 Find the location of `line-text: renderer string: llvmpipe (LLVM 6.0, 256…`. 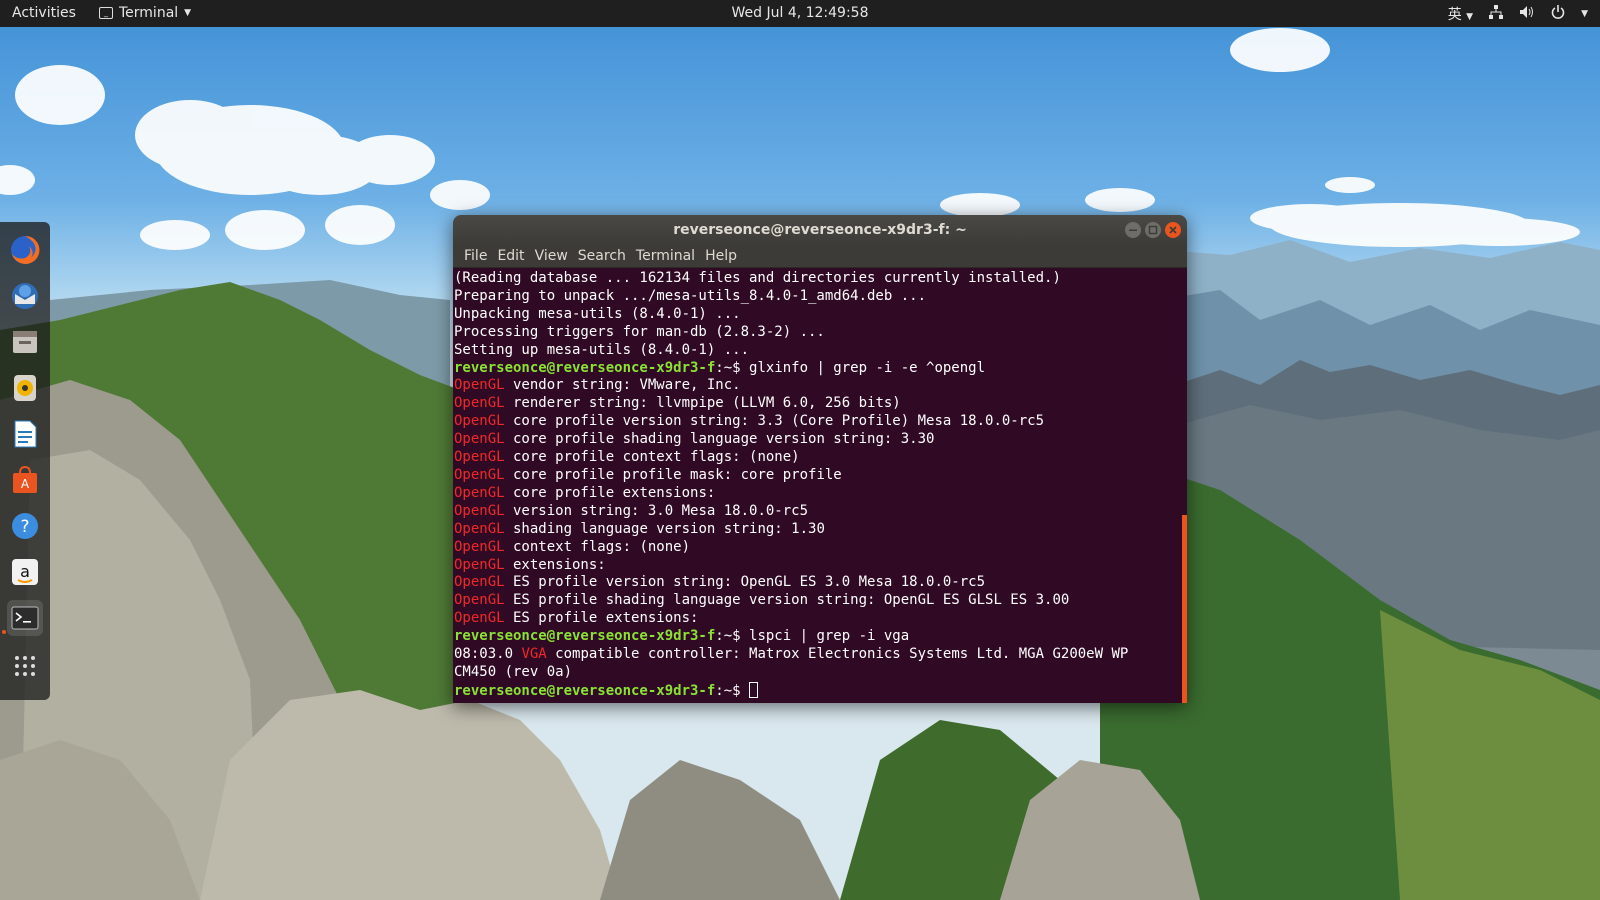

line-text: renderer string: llvmpipe (LLVM 6.0, 256… is located at coordinates (702, 403).